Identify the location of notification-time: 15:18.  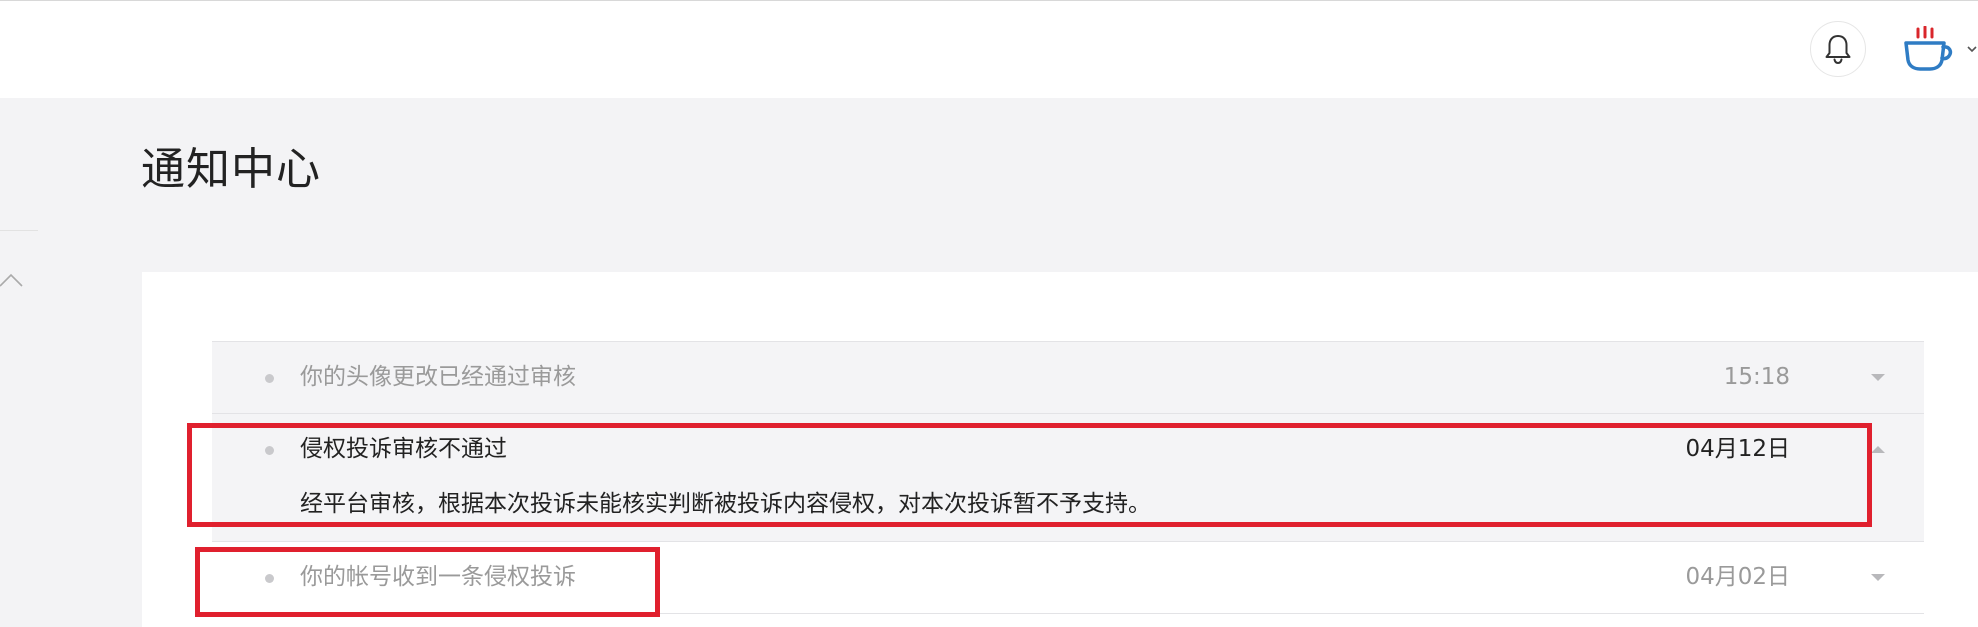
(1756, 377).